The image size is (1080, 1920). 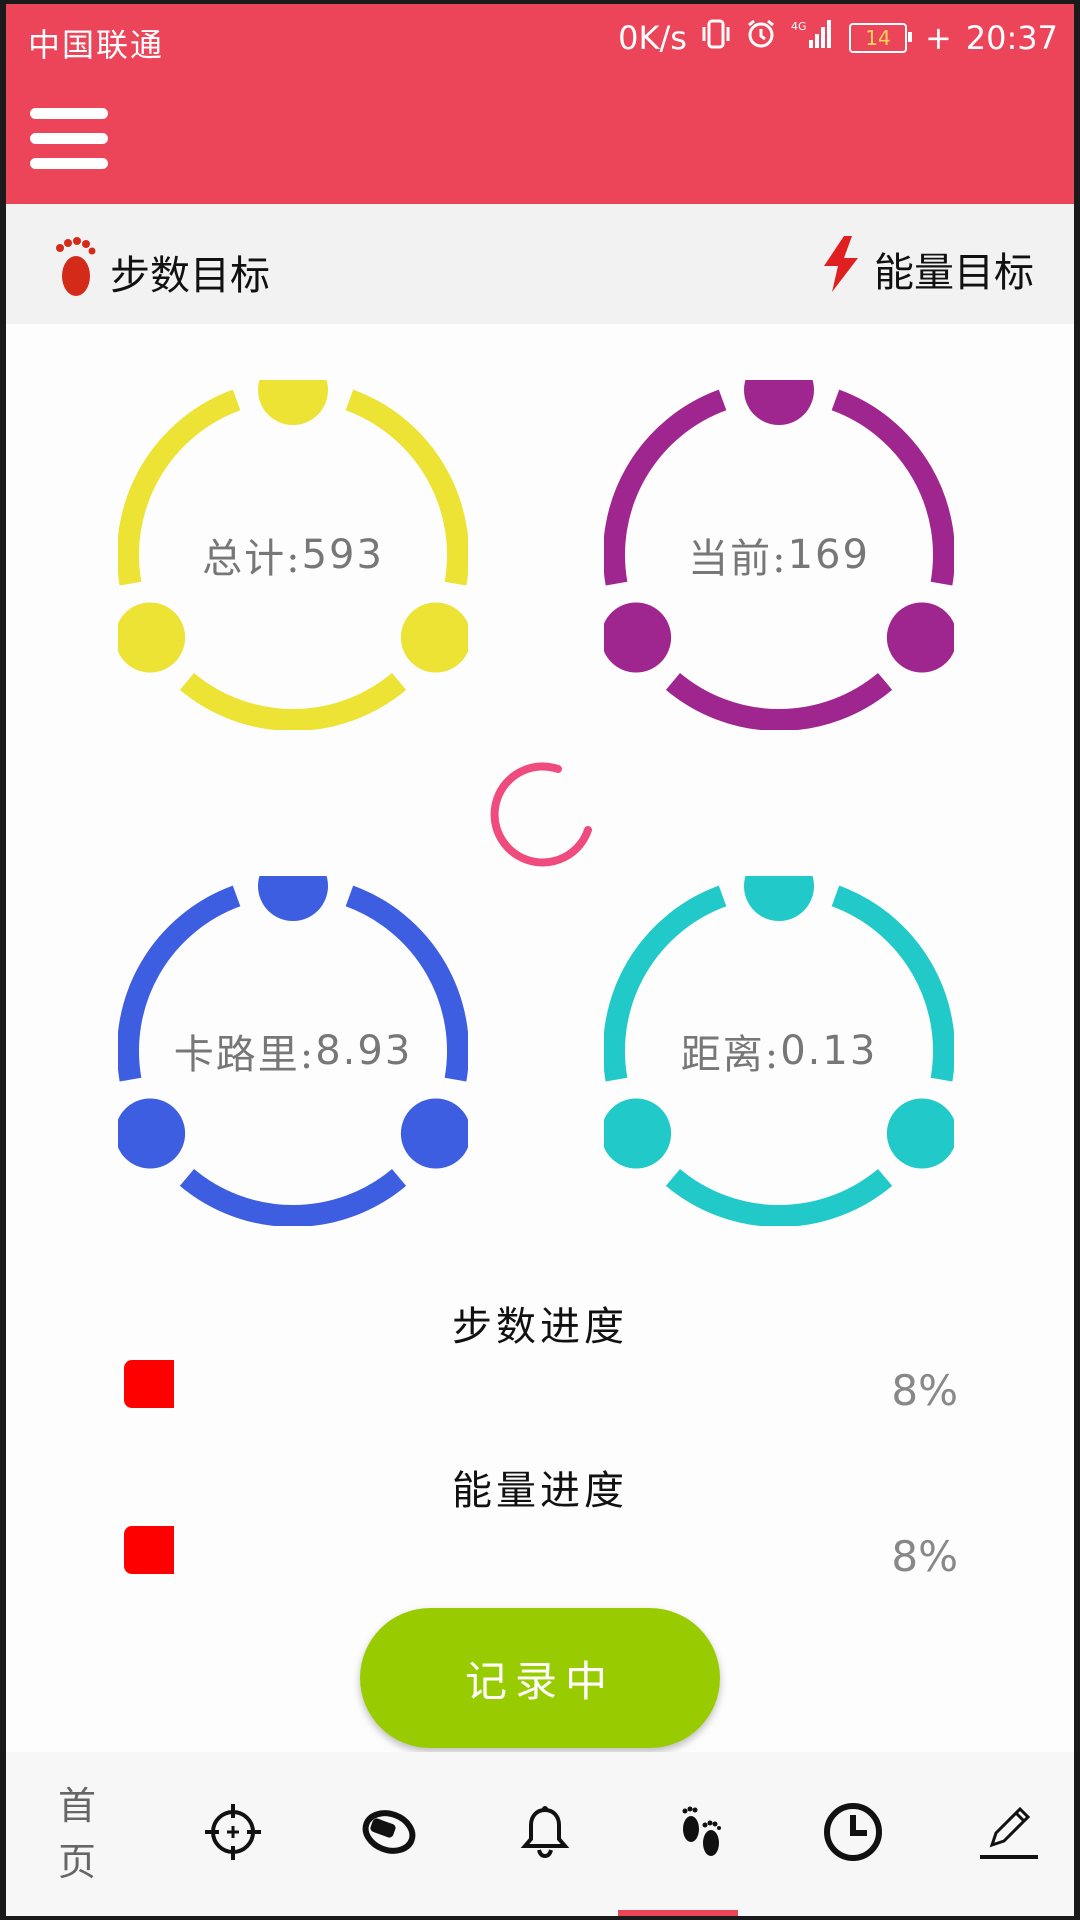 What do you see at coordinates (954, 273) in the screenshot?
I see `energy-goal-label: 能量目标` at bounding box center [954, 273].